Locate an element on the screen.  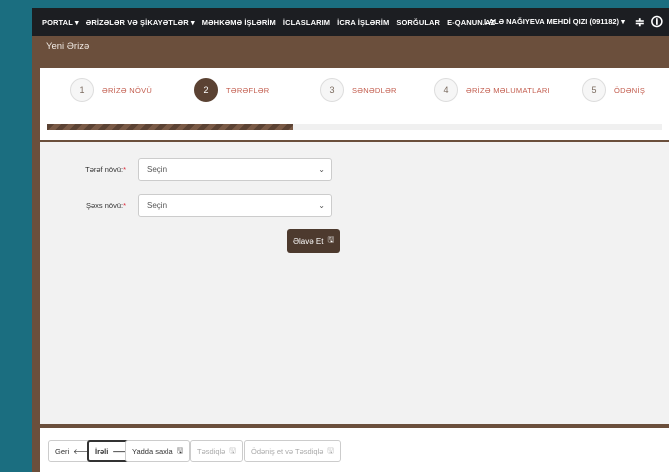
save-draft-button: Yadda saxla 🖫 is located at coordinates (158, 451).